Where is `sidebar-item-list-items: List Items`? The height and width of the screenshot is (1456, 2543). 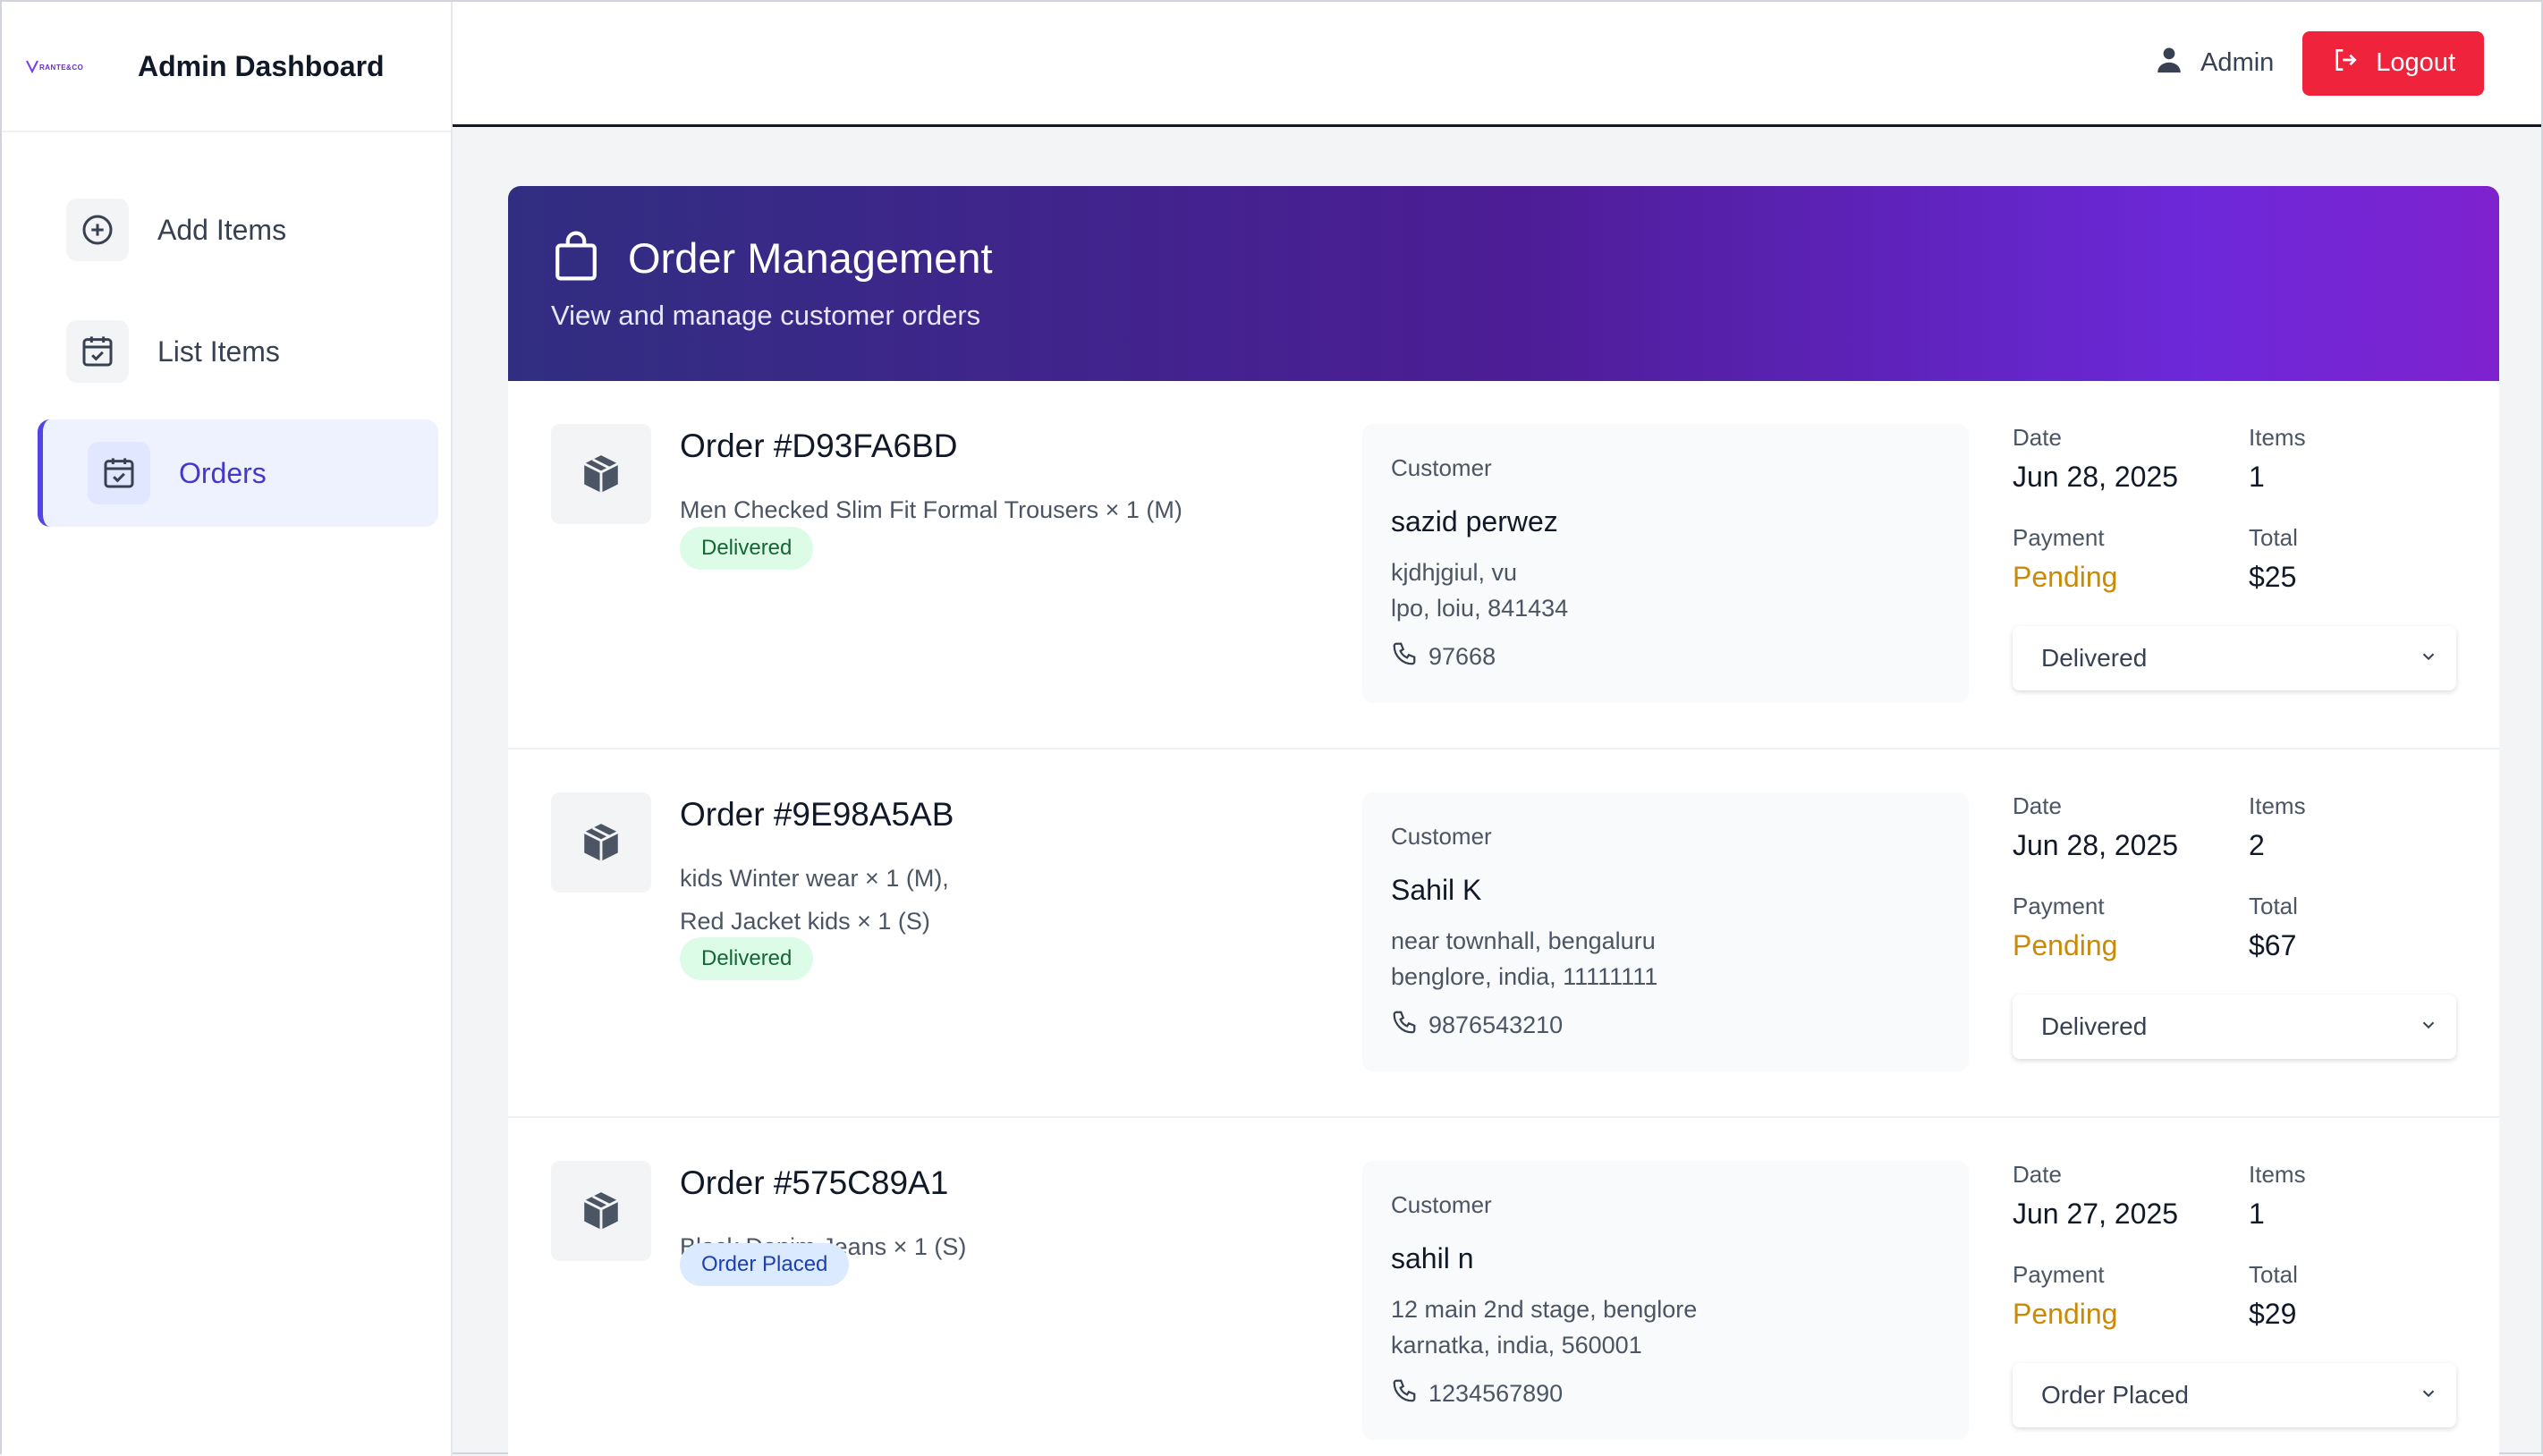 sidebar-item-list-items: List Items is located at coordinates (238, 351).